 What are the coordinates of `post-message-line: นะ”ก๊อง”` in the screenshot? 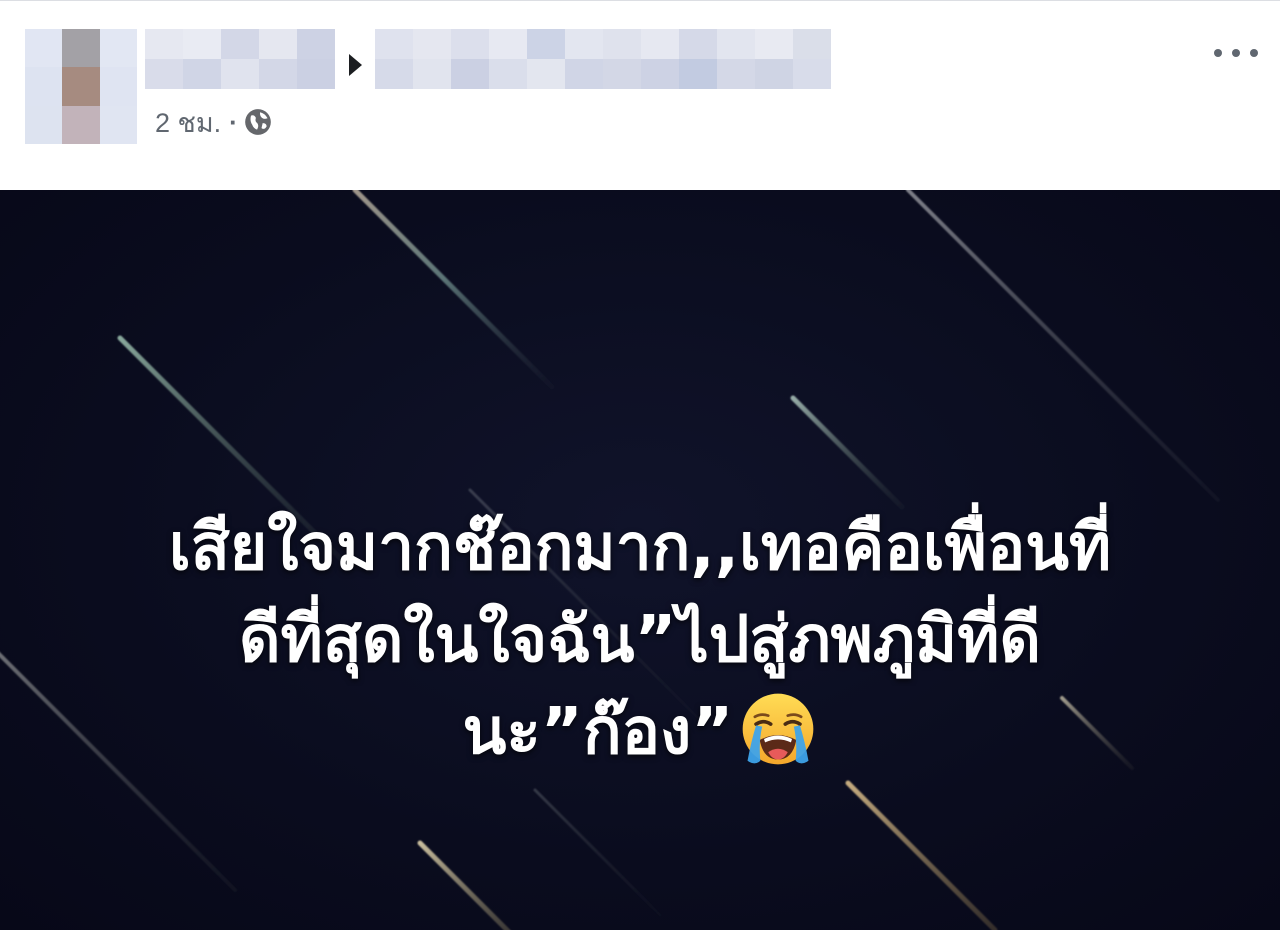 It's located at (640, 732).